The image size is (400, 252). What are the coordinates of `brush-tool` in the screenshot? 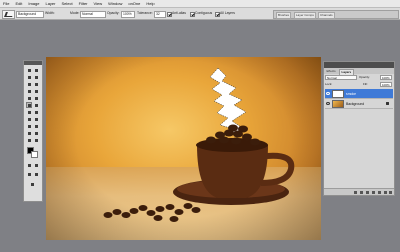 It's located at (36, 91).